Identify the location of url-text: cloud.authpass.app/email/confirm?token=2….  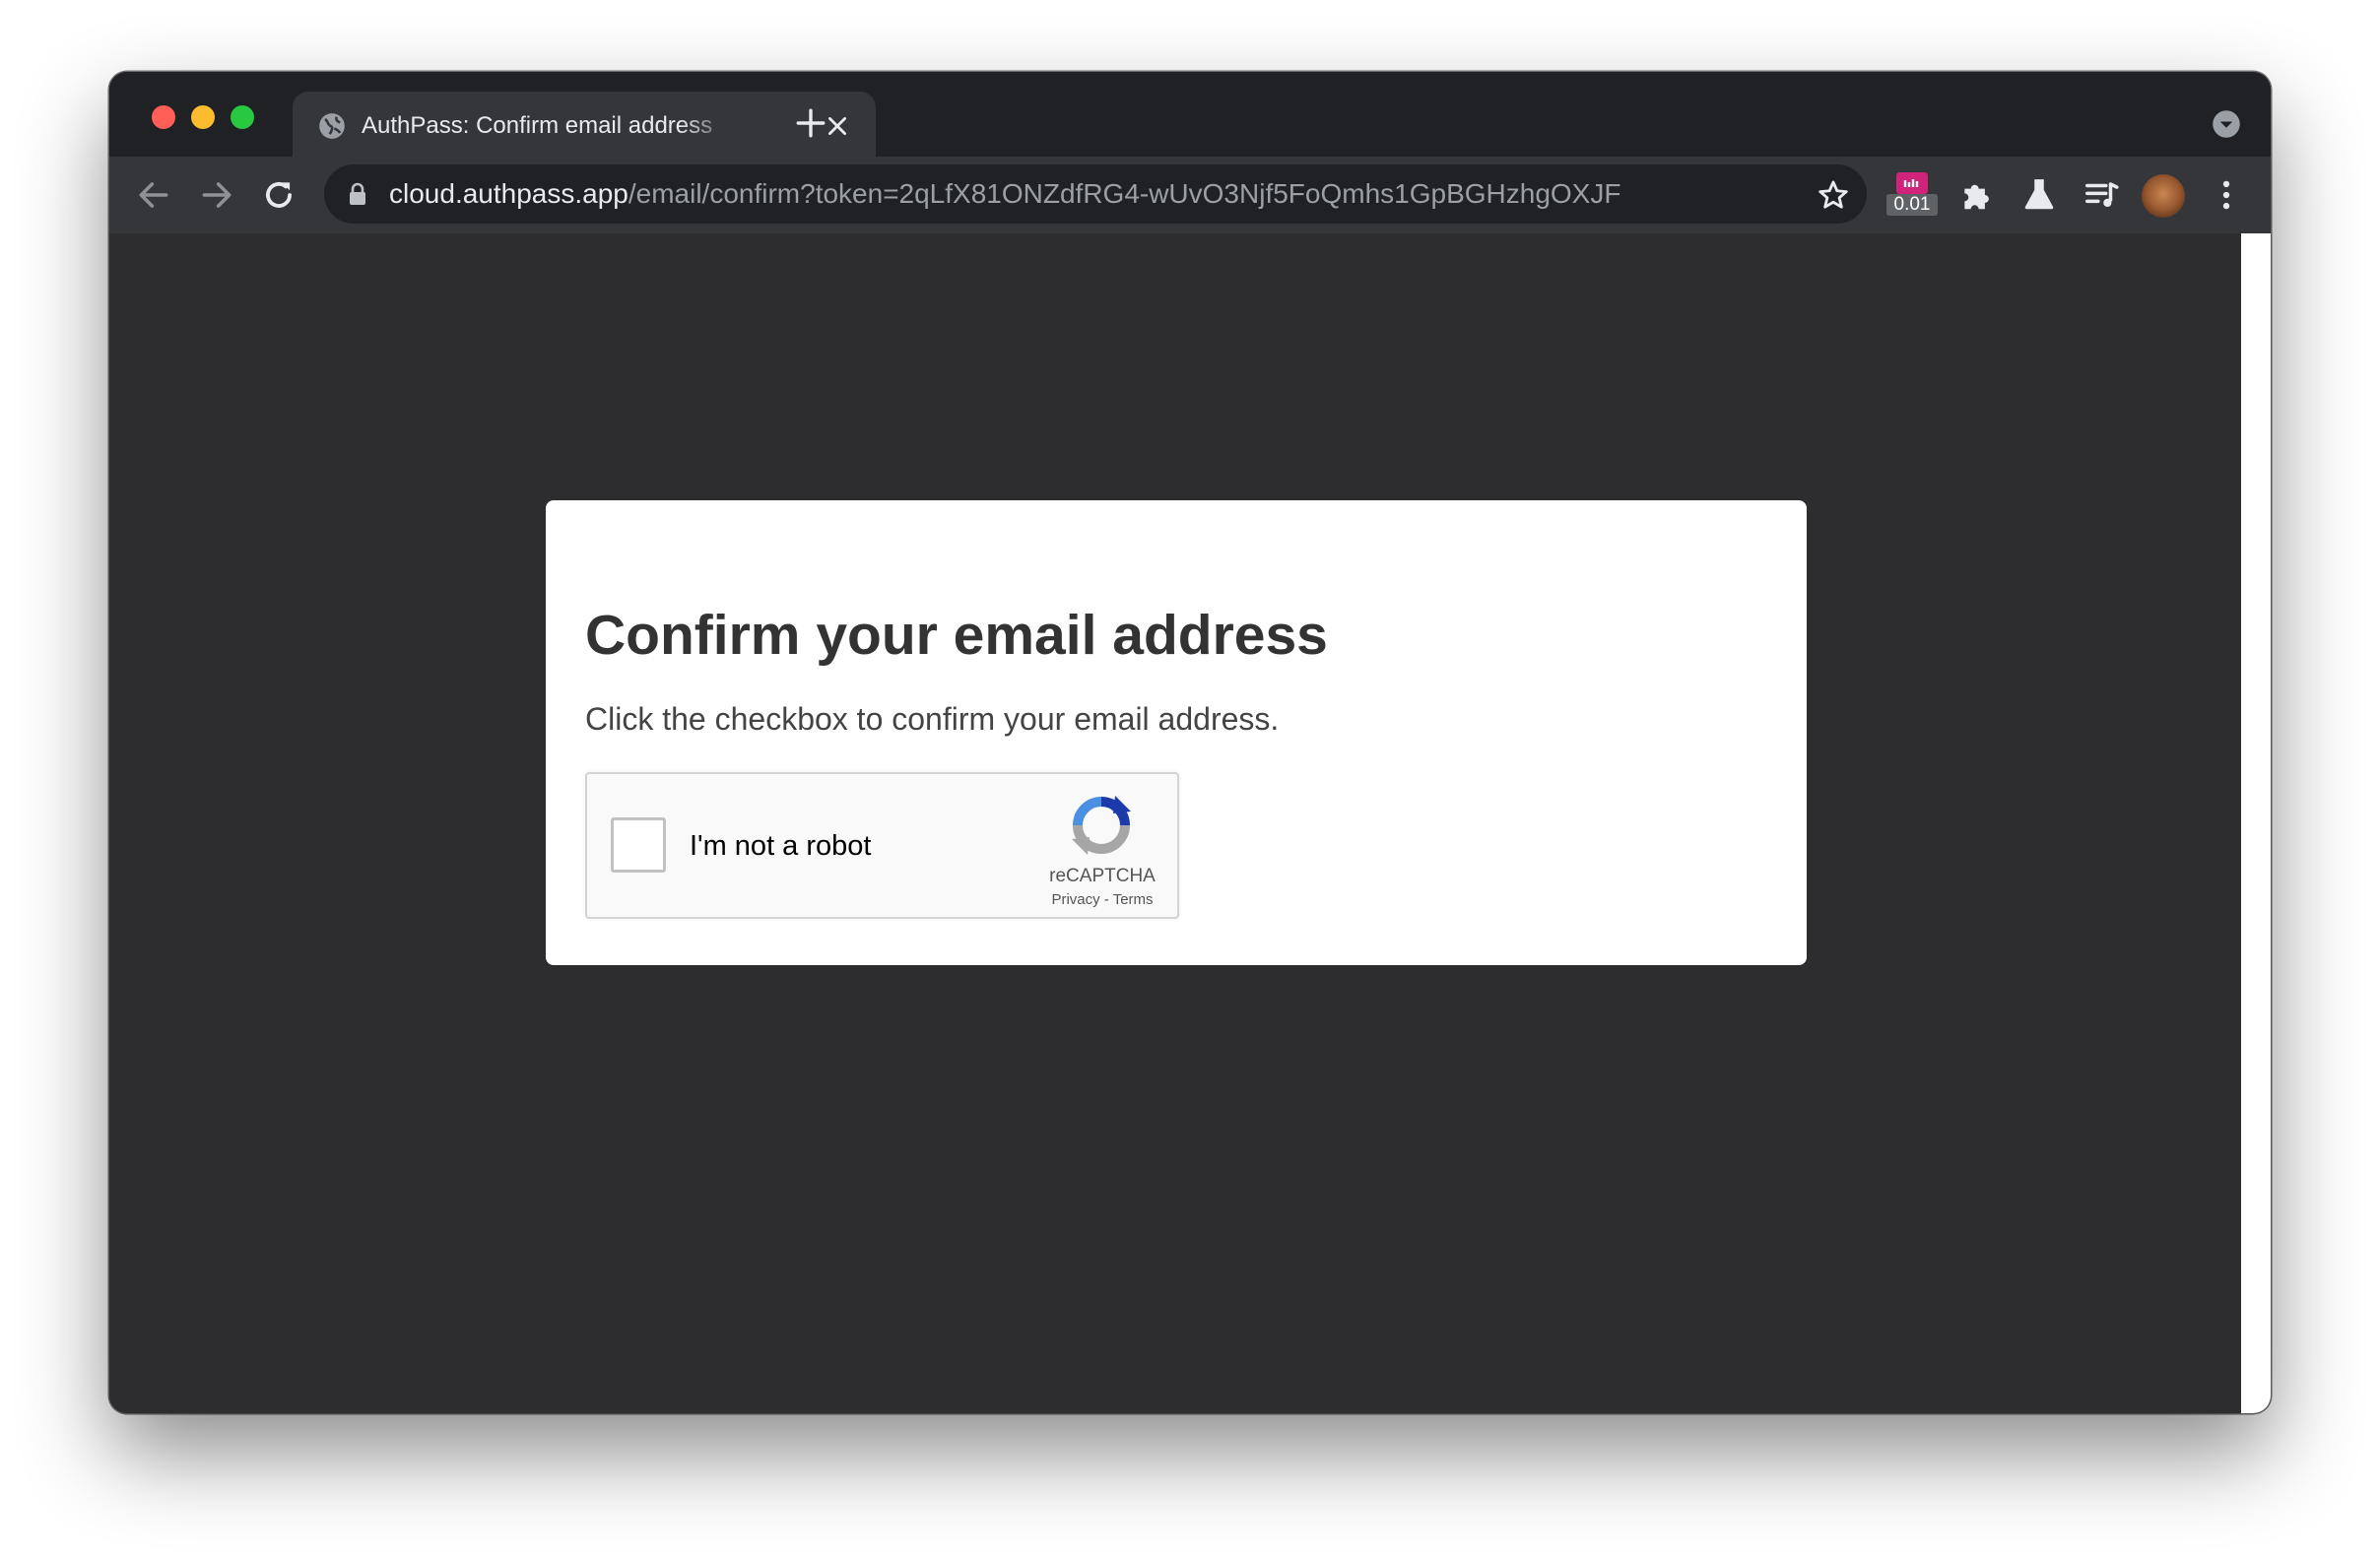
(1004, 194).